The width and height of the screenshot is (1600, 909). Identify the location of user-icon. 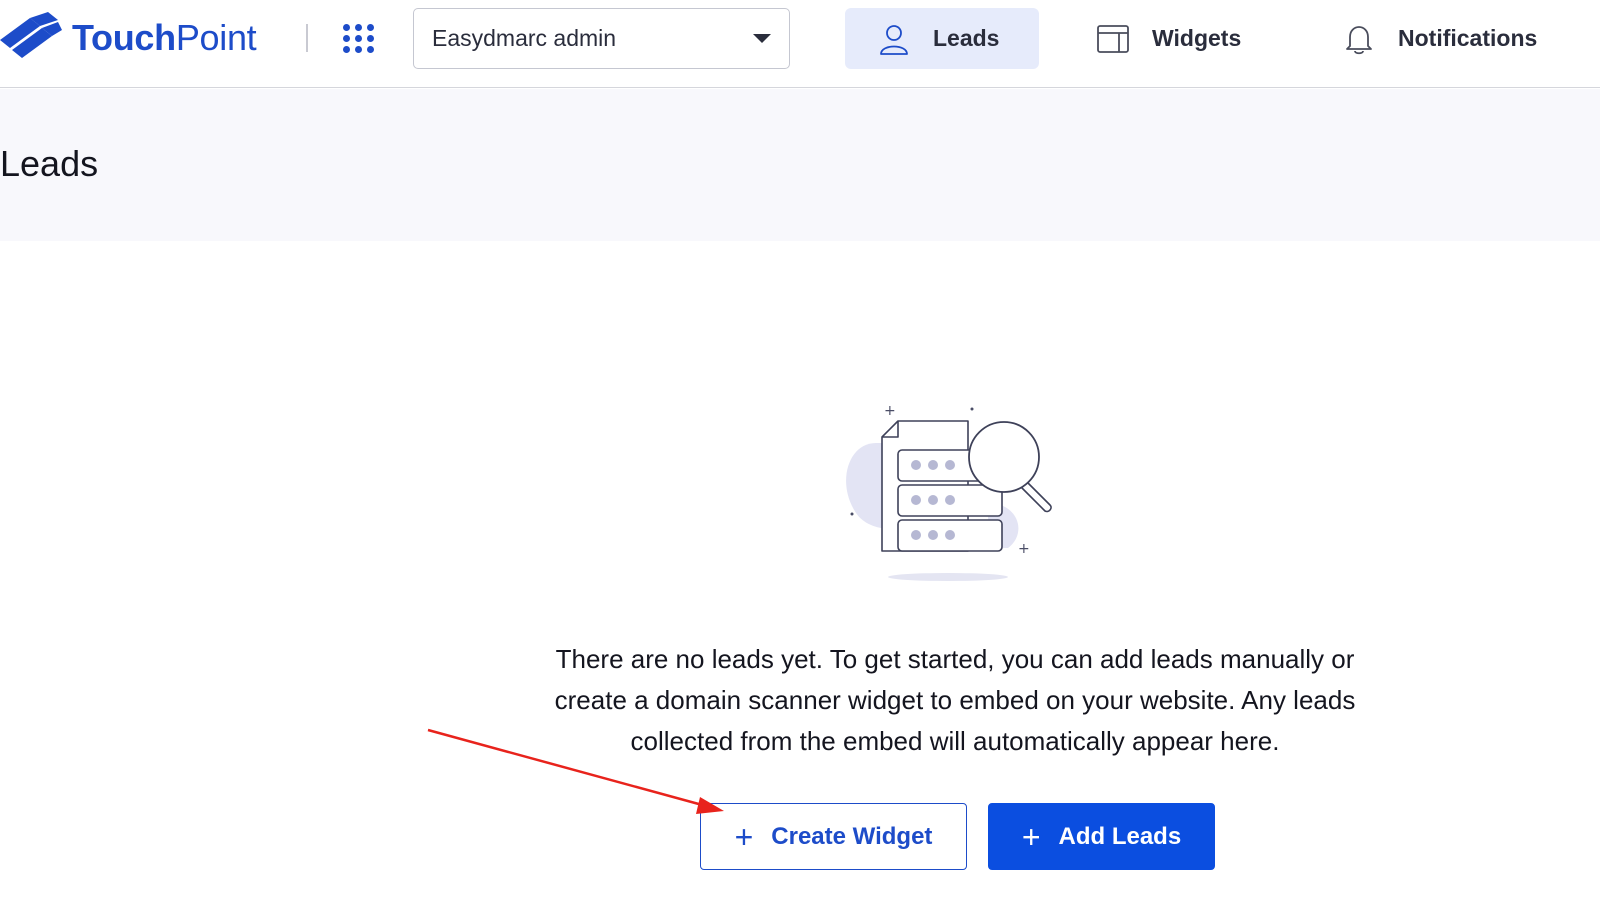
(894, 39).